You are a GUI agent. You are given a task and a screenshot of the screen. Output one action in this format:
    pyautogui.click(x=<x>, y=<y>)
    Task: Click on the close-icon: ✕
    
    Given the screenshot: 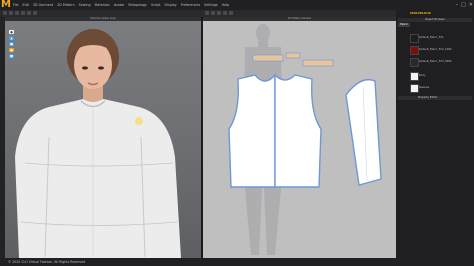 What is the action you would take?
    pyautogui.click(x=471, y=5)
    